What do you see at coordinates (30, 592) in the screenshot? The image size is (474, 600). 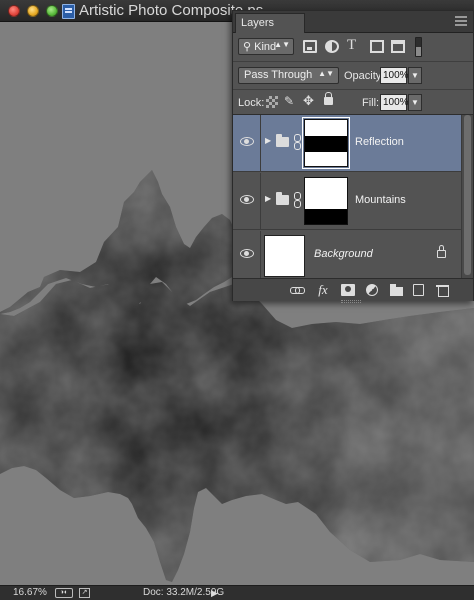 I see `zoom-level: 16.67%` at bounding box center [30, 592].